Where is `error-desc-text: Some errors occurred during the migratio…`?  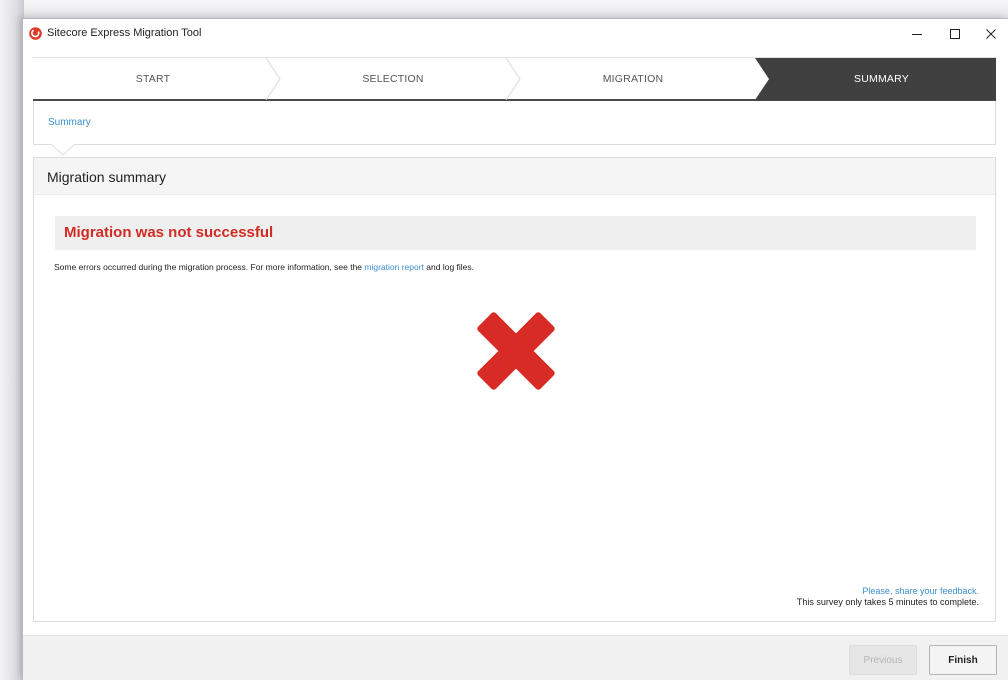 error-desc-text: Some errors occurred during the migratio… is located at coordinates (209, 267).